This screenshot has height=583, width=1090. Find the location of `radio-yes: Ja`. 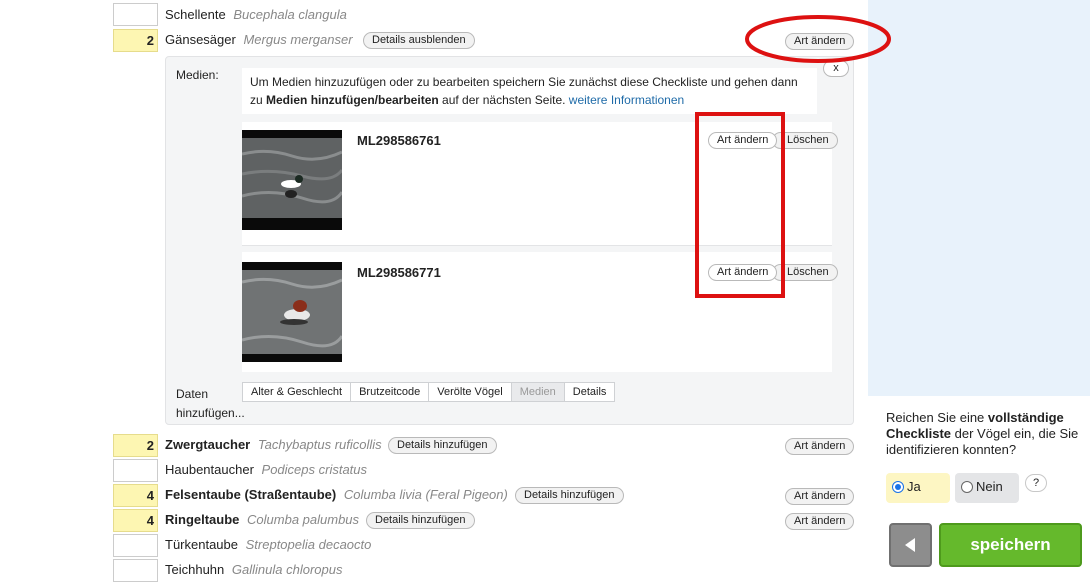

radio-yes: Ja is located at coordinates (918, 488).